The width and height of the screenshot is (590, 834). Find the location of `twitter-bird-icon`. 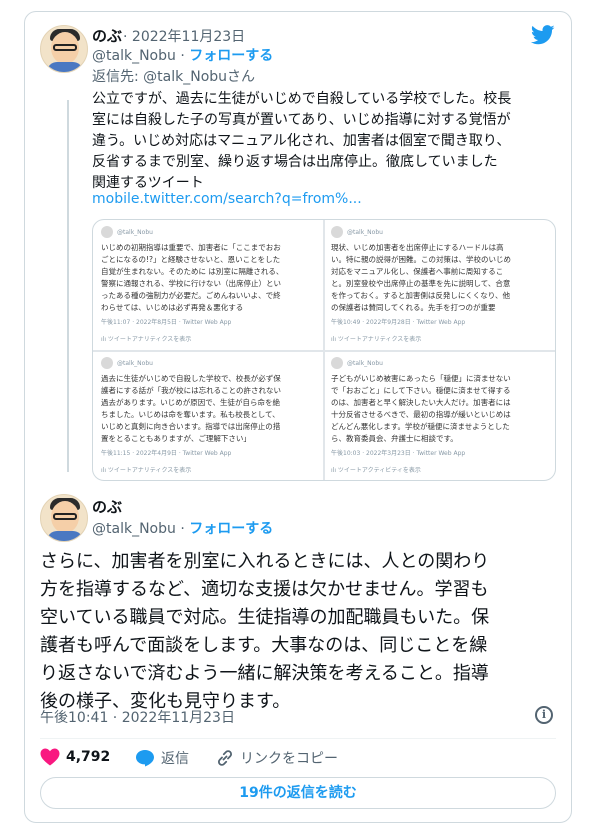

twitter-bird-icon is located at coordinates (543, 35).